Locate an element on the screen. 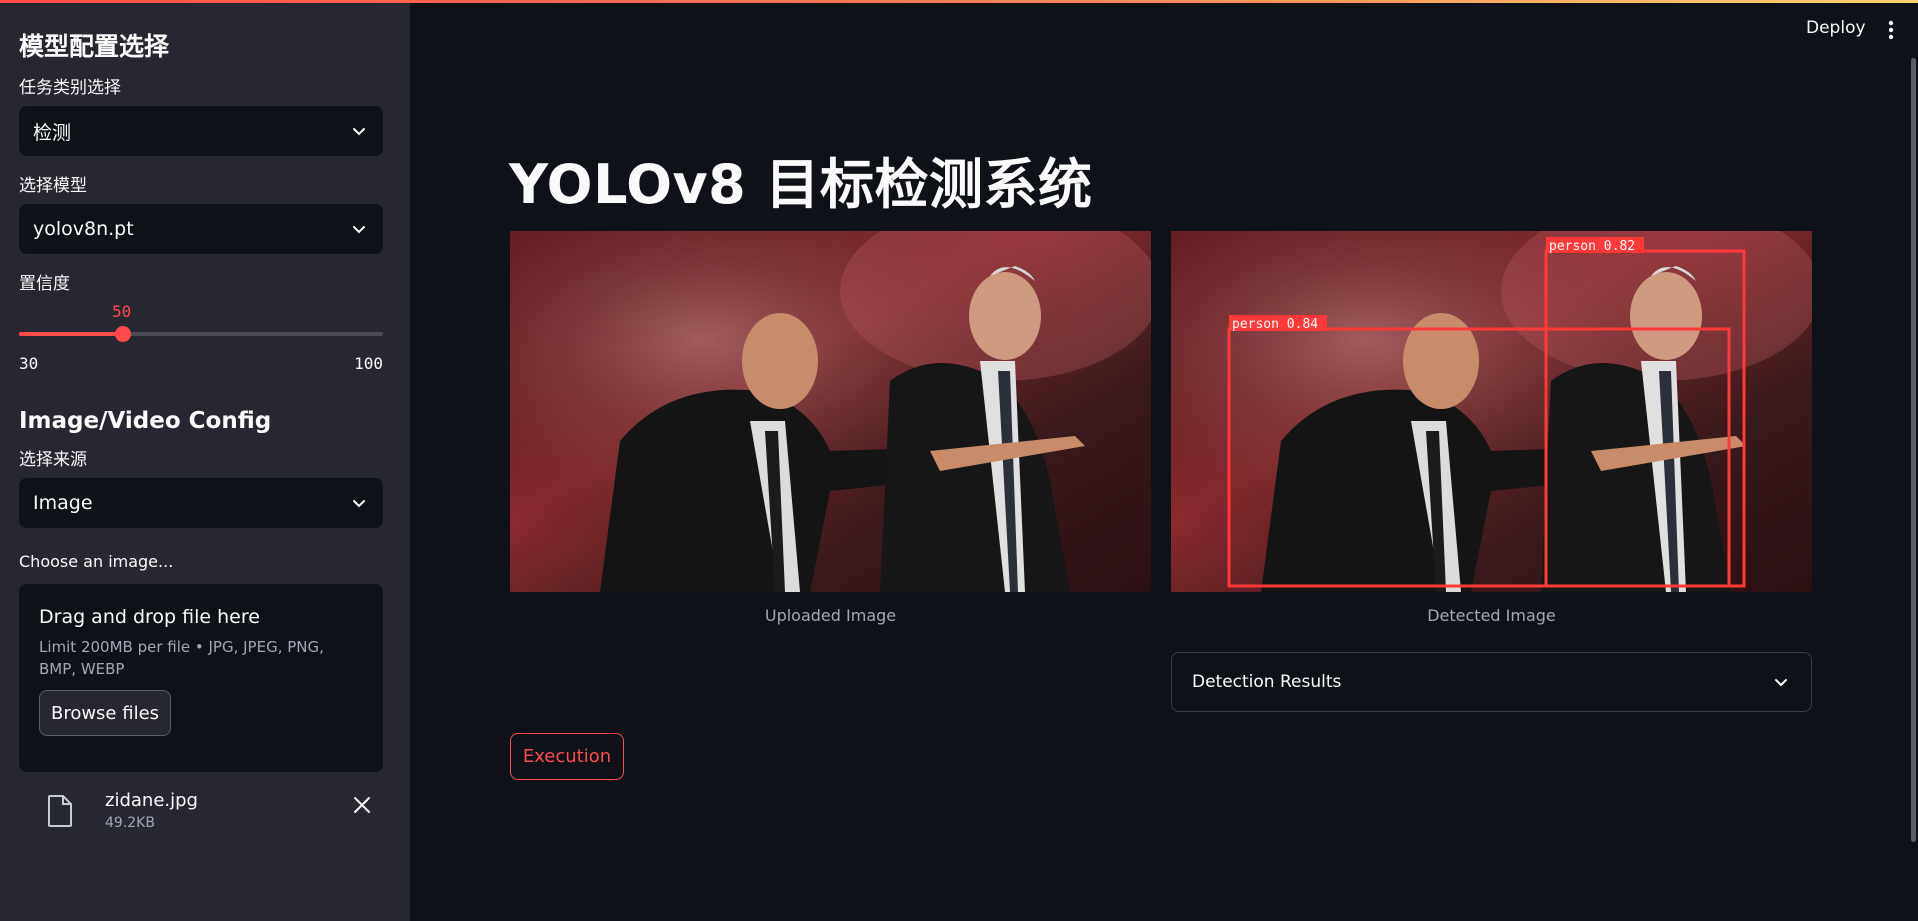 This screenshot has height=921, width=1918. more-menu-icon is located at coordinates (1891, 30).